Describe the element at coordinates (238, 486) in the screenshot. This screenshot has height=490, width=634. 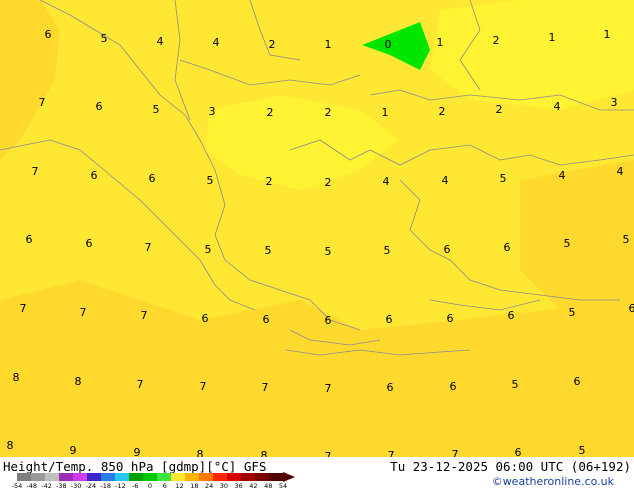
I see `colorbar-tick-label: 36` at that location.